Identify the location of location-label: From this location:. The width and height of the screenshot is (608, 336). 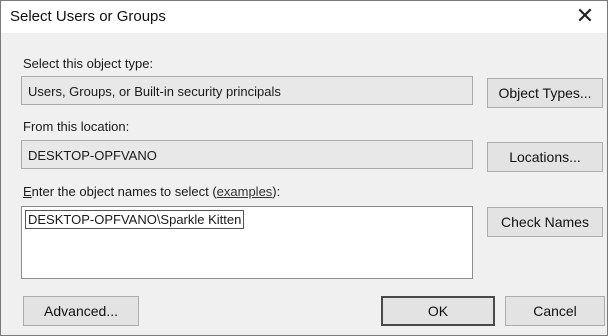
(76, 126).